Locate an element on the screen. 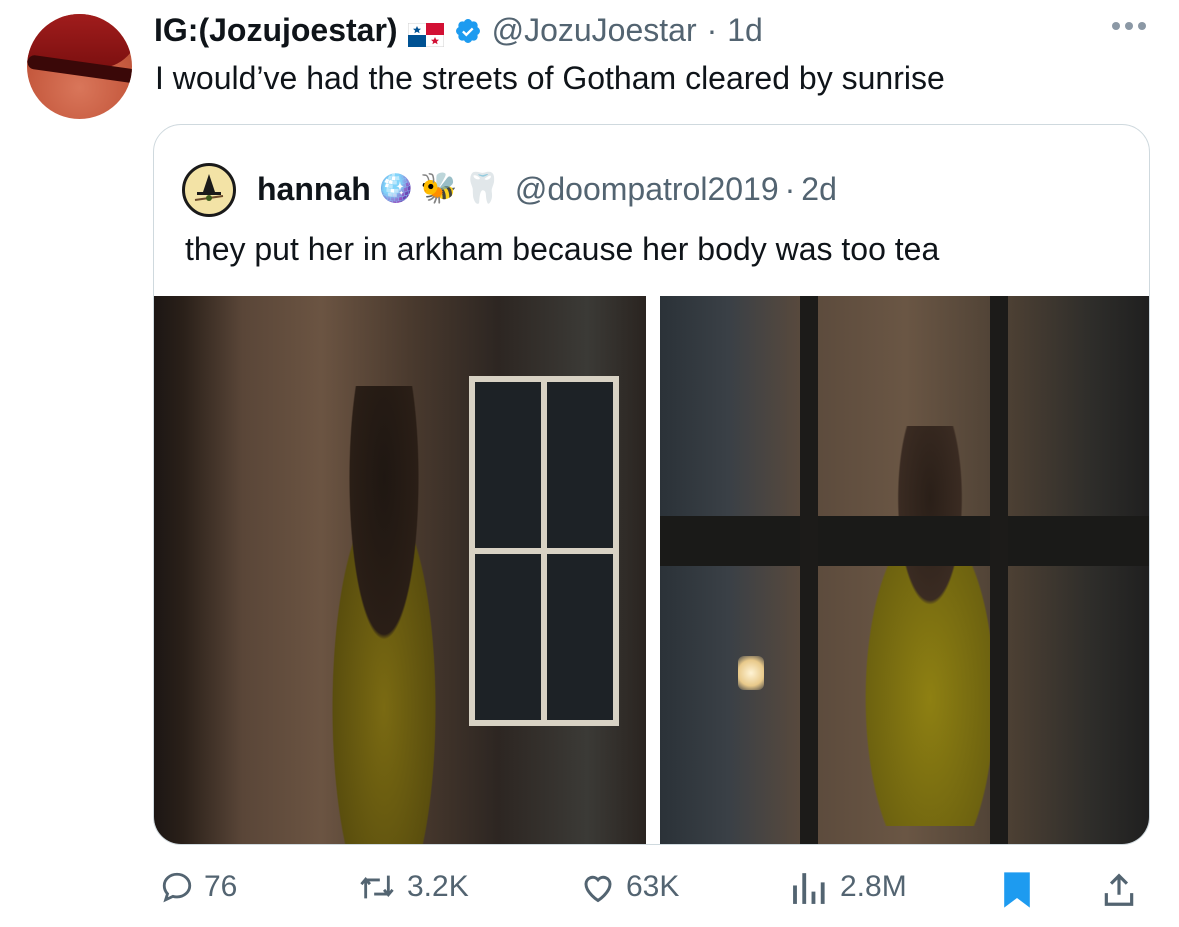 This screenshot has width=1179, height=927. repost-icon is located at coordinates (377, 887).